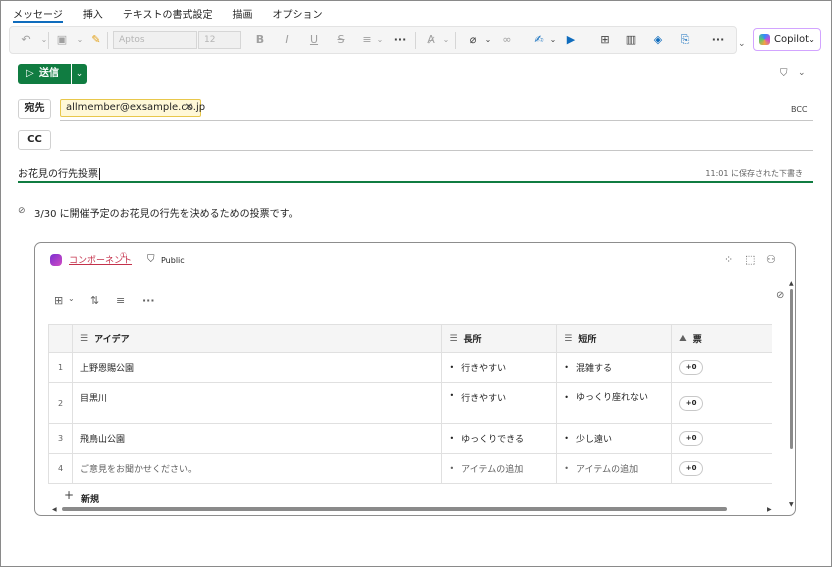 The width and height of the screenshot is (832, 567). What do you see at coordinates (59, 172) in the screenshot?
I see `subject-field: お花見の行先投票` at bounding box center [59, 172].